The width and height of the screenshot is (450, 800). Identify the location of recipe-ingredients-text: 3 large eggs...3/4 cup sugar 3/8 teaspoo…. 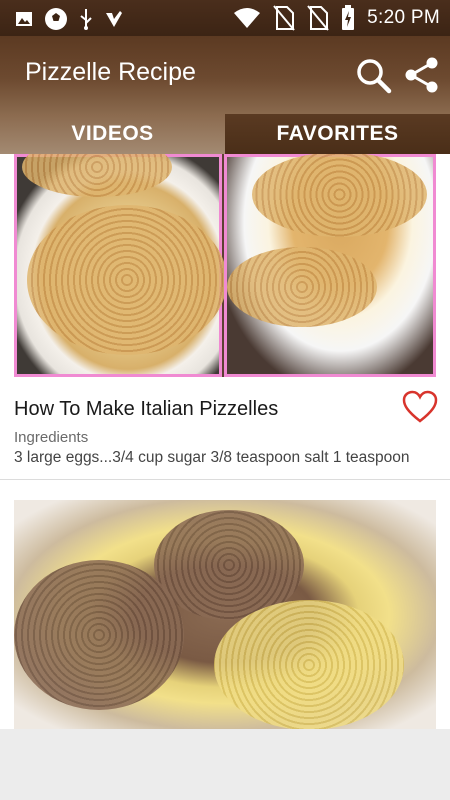
(212, 457).